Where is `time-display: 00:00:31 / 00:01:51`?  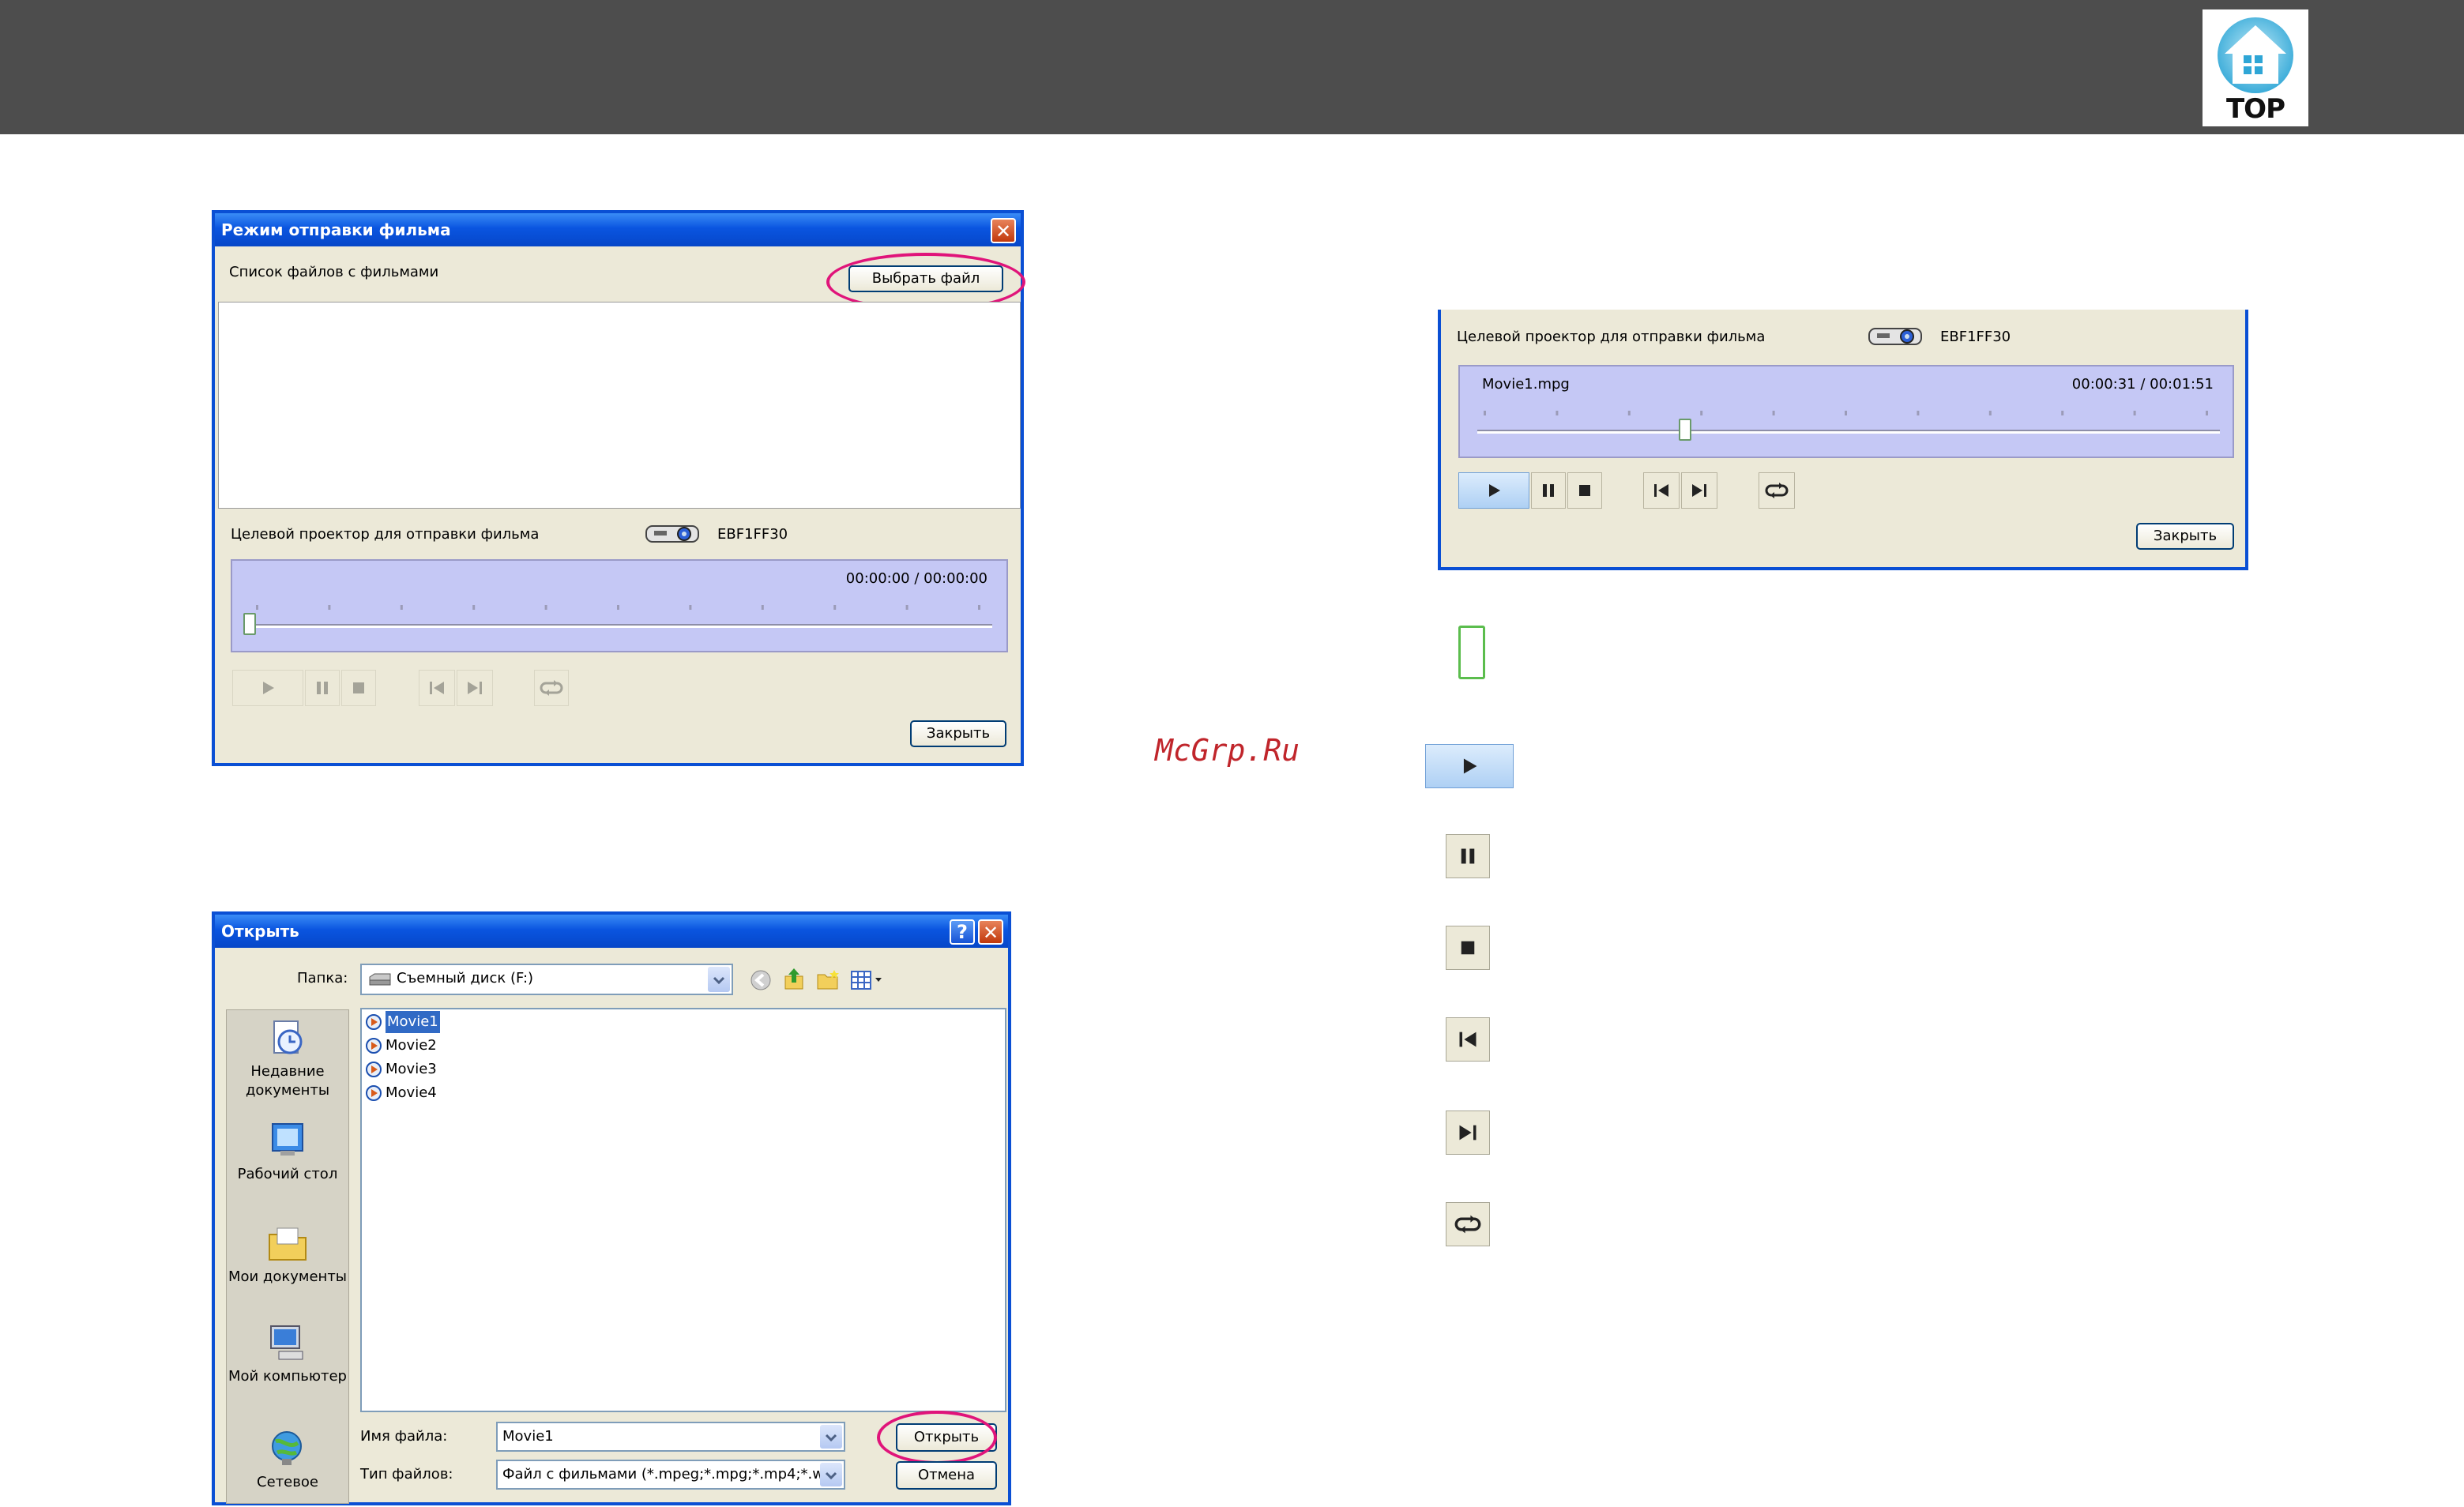
time-display: 00:00:31 / 00:01:51 is located at coordinates (2142, 384).